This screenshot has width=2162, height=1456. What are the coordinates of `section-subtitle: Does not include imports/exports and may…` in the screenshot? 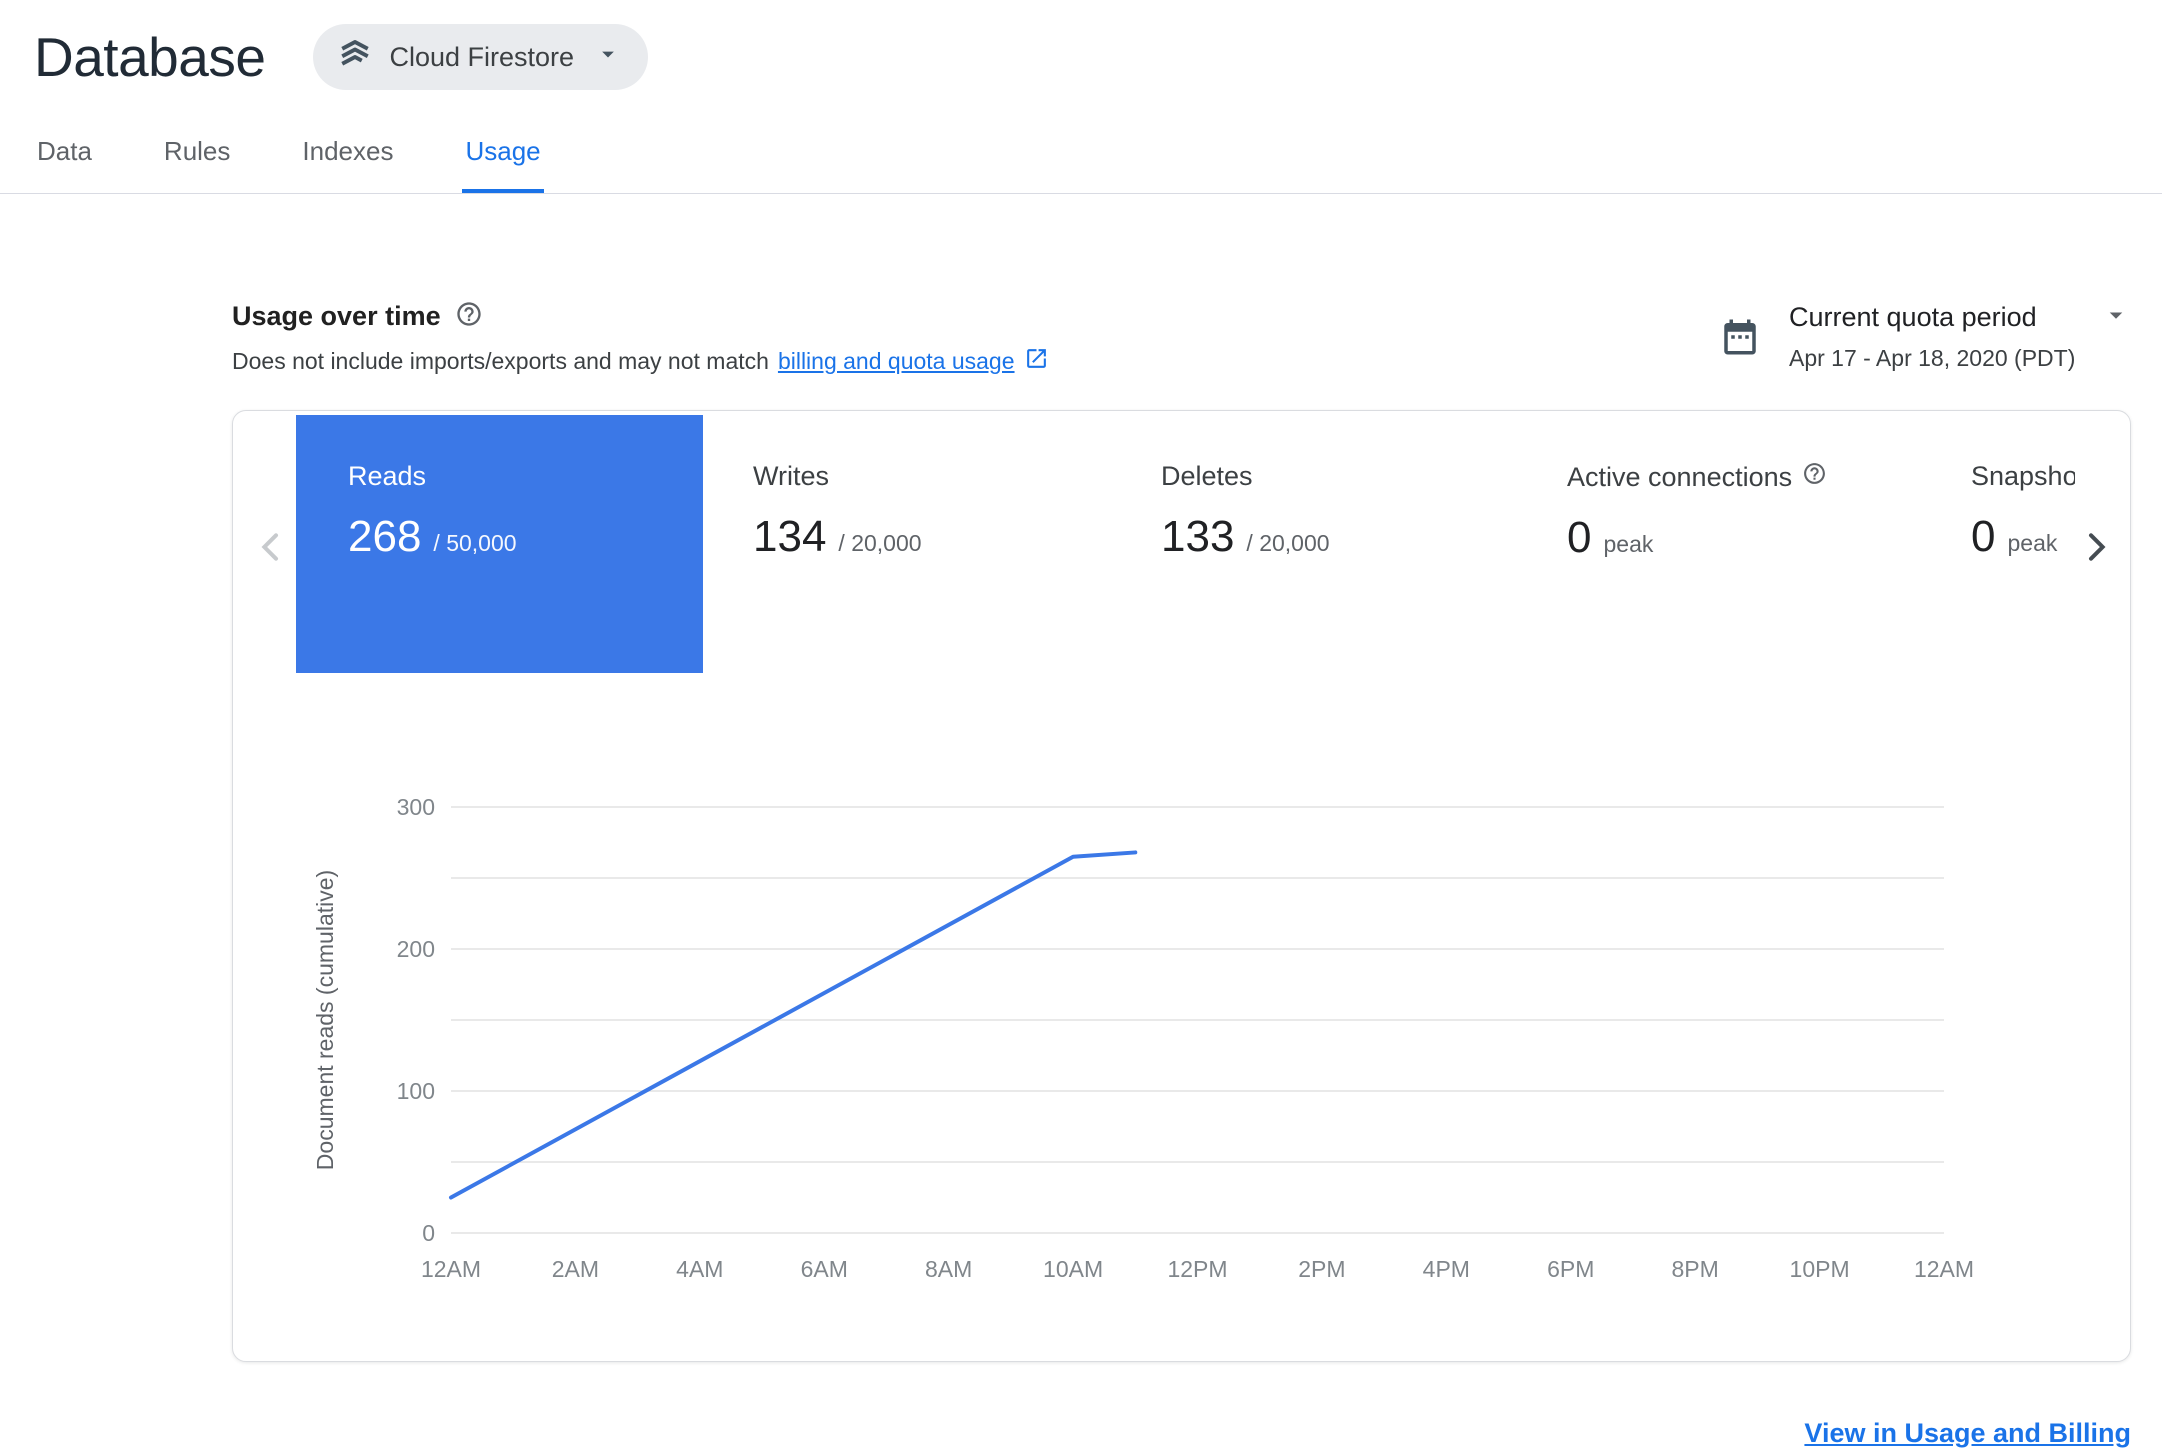 It's located at (500, 361).